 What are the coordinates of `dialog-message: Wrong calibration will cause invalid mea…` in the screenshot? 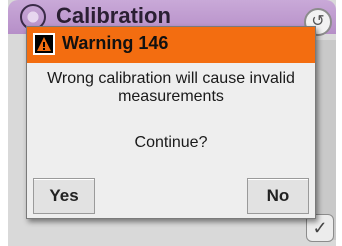 It's located at (171, 87).